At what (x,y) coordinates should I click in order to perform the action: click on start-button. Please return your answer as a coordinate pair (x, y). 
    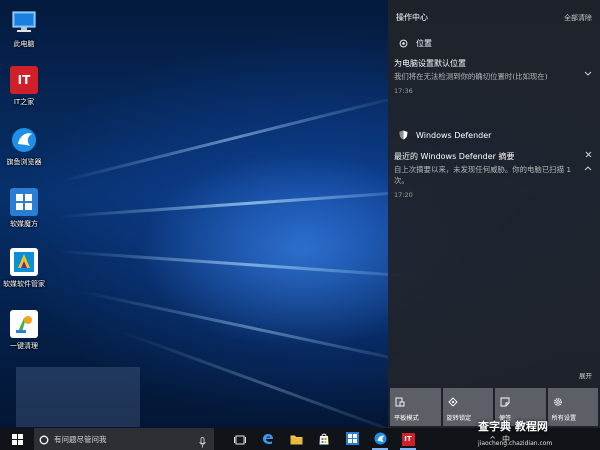
    Looking at the image, I should click on (17, 439).